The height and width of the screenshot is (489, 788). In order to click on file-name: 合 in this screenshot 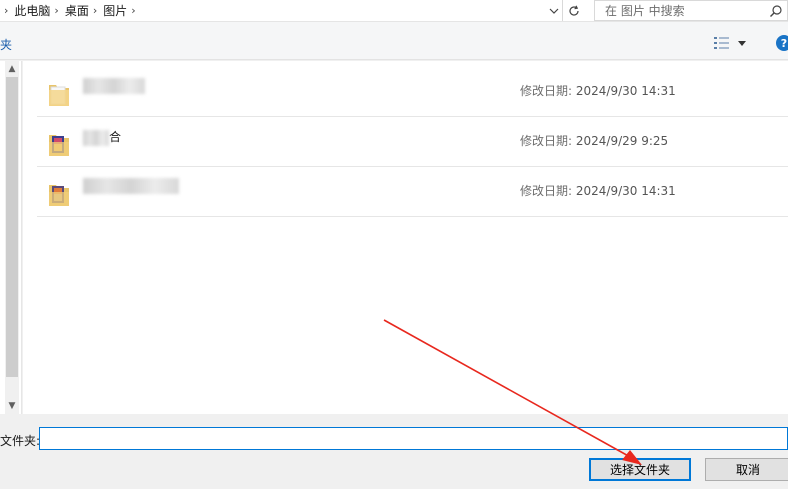, I will do `click(102, 137)`.